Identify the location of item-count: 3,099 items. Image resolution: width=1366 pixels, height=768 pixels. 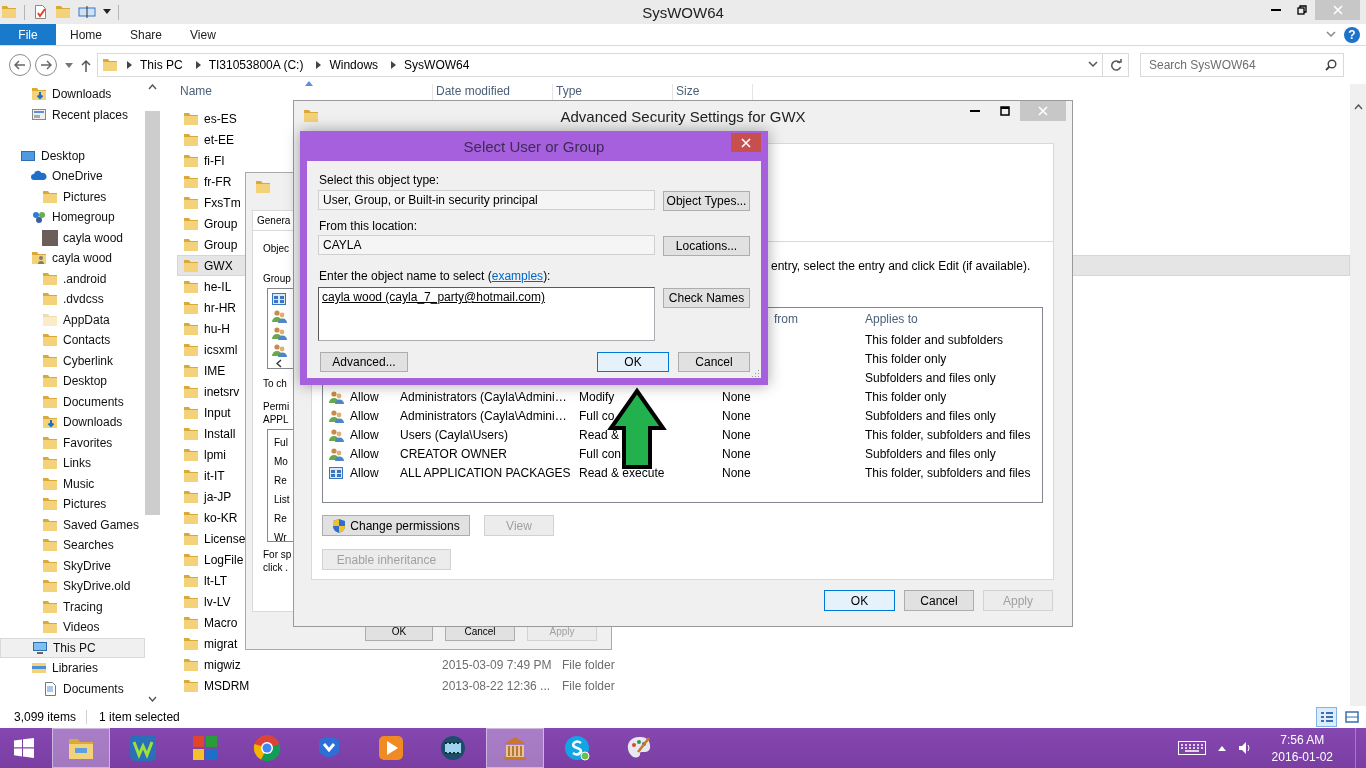
(51, 717).